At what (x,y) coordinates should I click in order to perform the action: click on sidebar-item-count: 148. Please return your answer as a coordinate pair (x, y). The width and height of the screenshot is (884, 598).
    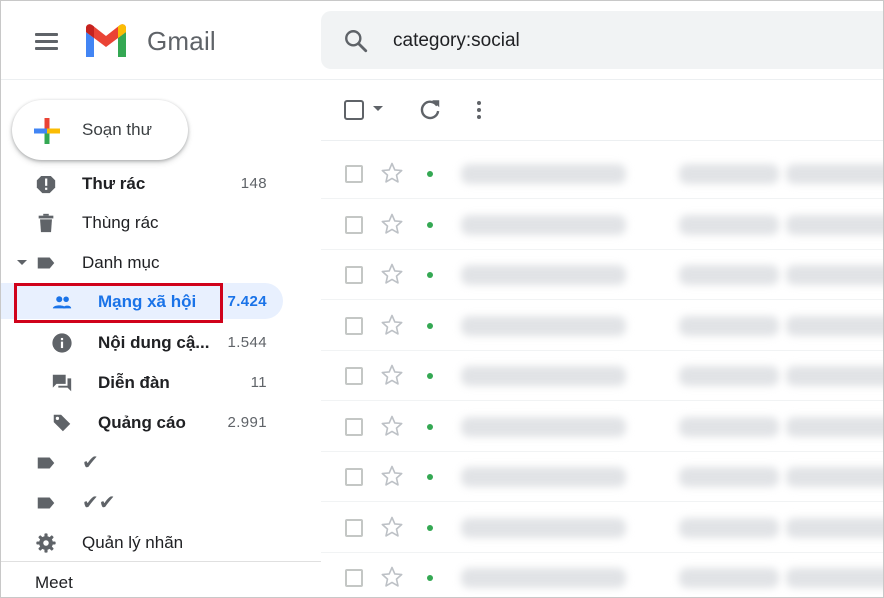
    Looking at the image, I should click on (253, 184).